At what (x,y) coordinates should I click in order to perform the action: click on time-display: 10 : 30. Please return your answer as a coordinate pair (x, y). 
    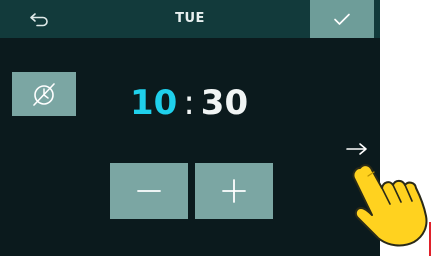
    Looking at the image, I should click on (189, 103).